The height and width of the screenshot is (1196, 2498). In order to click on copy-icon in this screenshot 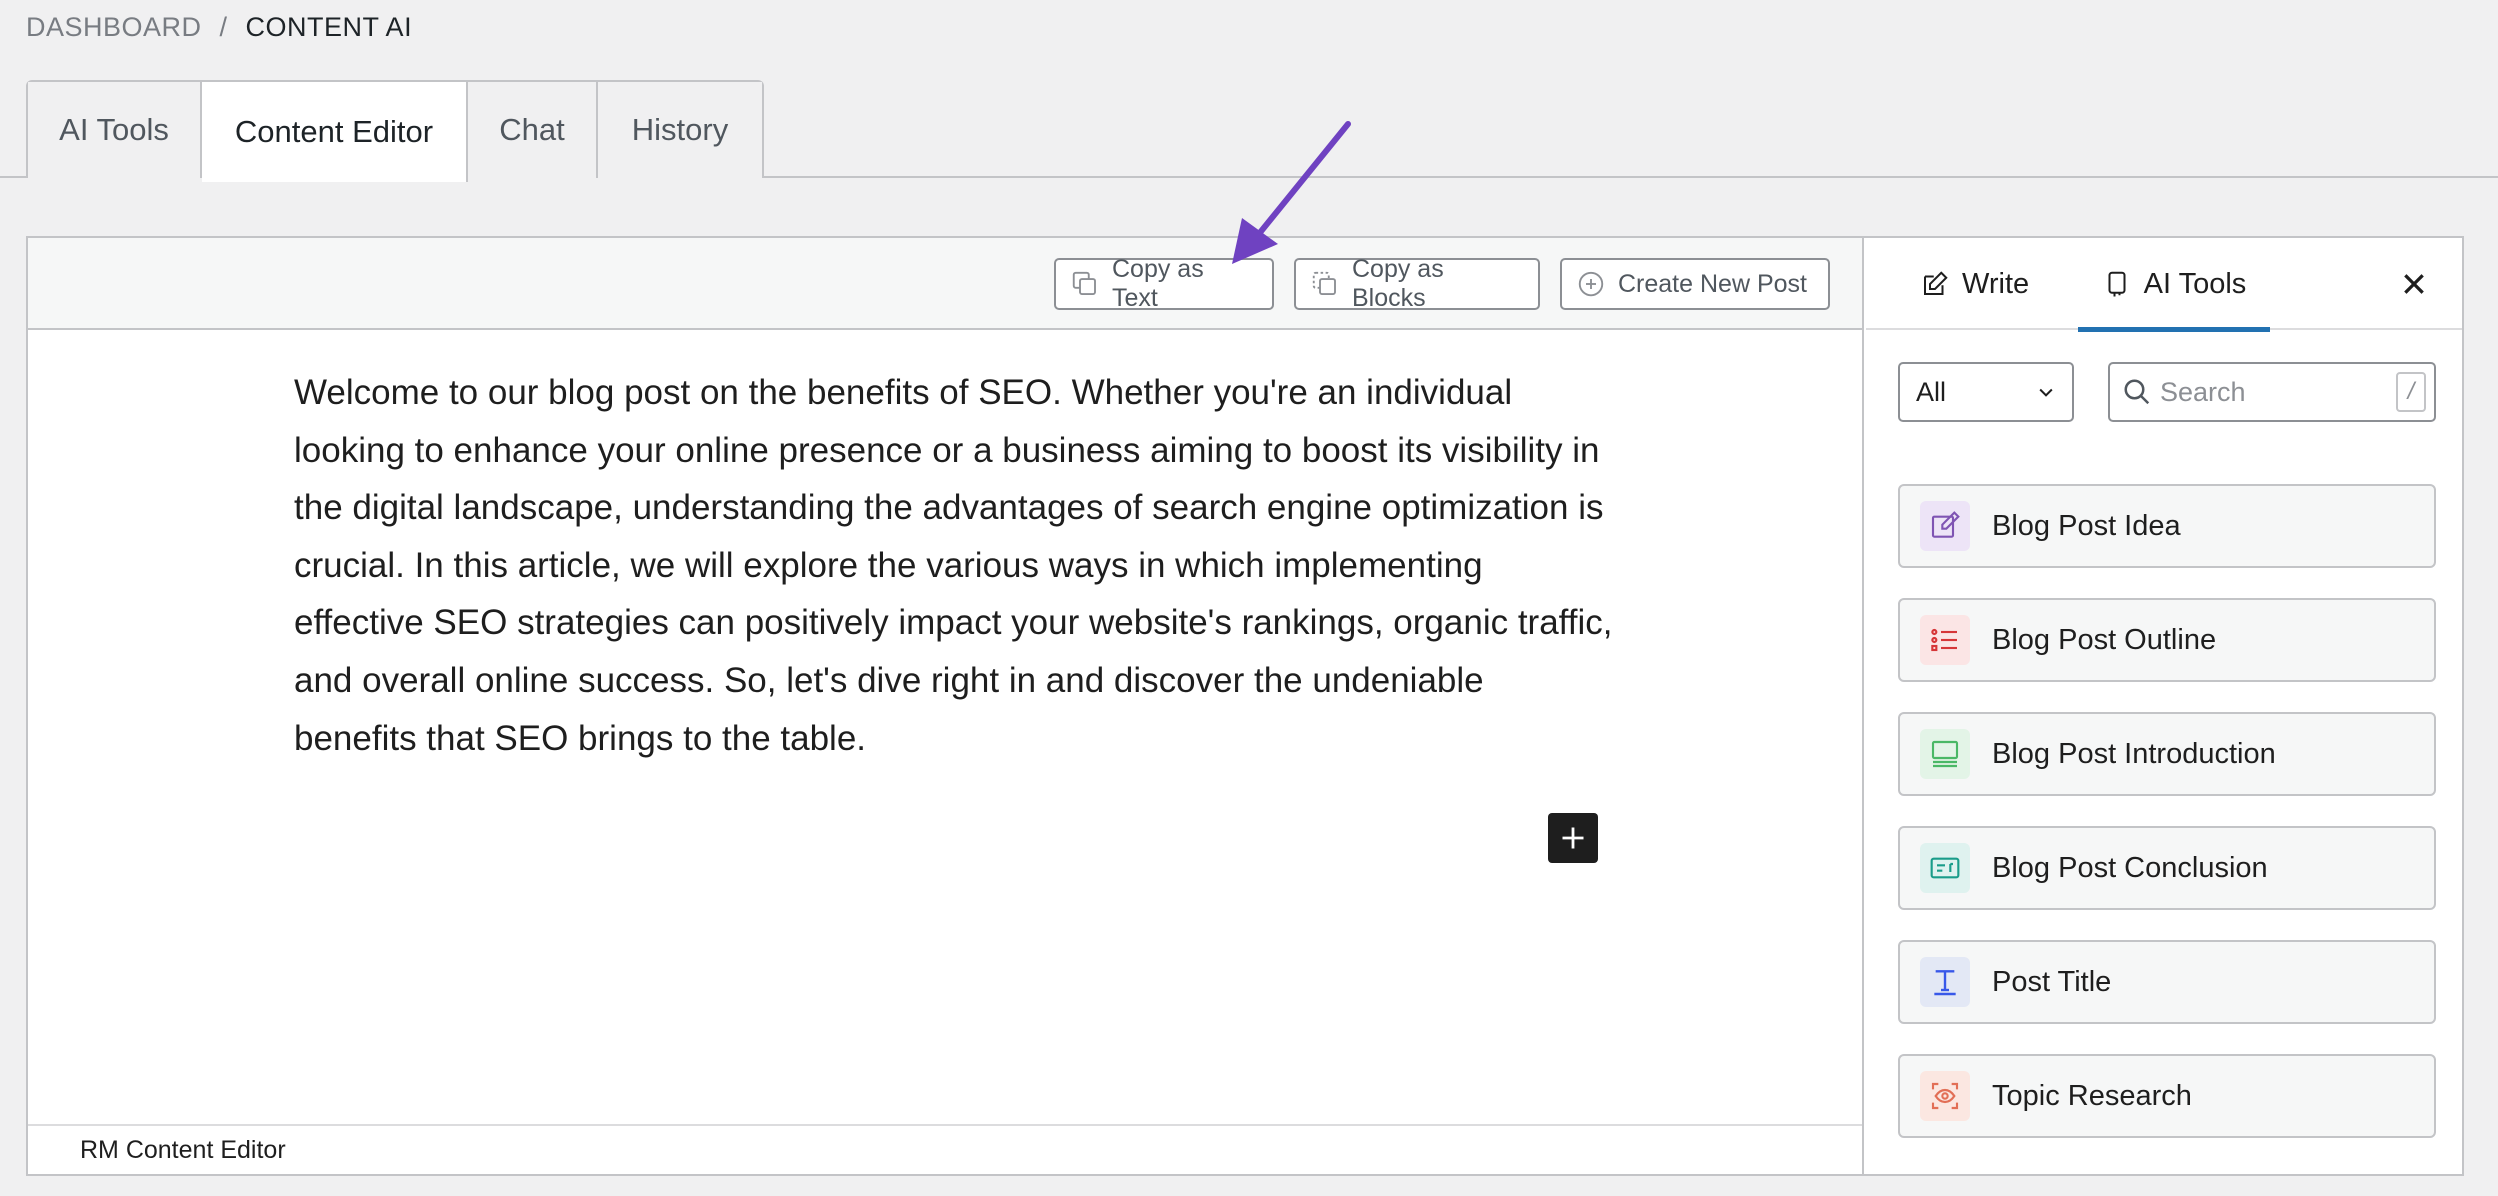, I will do `click(1084, 283)`.